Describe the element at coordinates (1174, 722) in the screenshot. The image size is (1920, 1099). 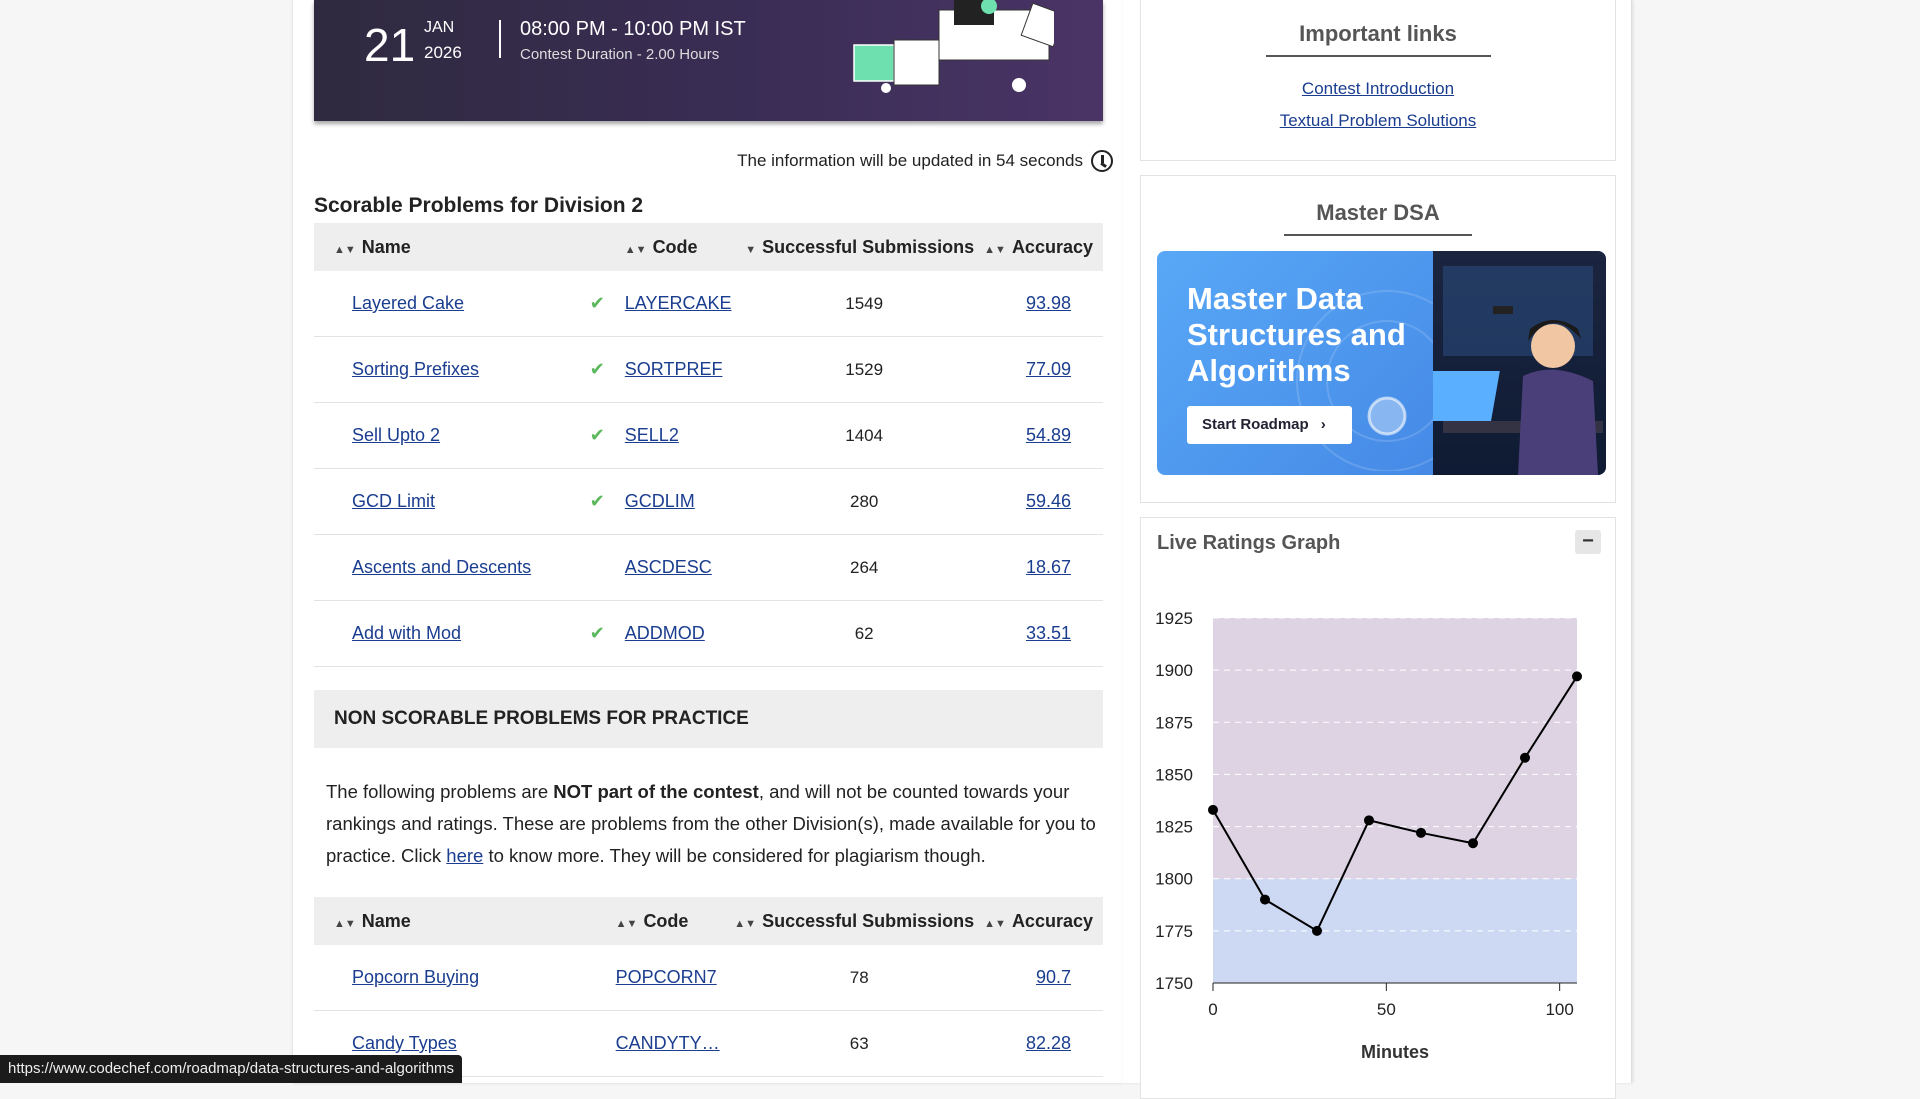
I see `y-tick-label: 1875` at that location.